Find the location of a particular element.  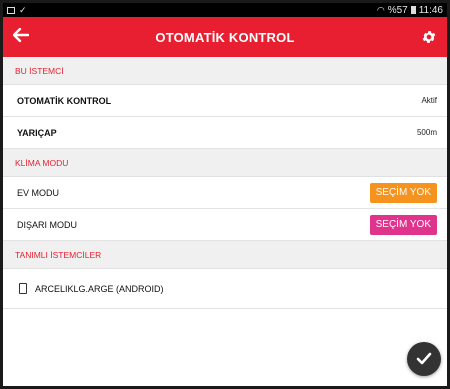

section-header-ac-mode: KLİMA MODU is located at coordinates (225, 163).